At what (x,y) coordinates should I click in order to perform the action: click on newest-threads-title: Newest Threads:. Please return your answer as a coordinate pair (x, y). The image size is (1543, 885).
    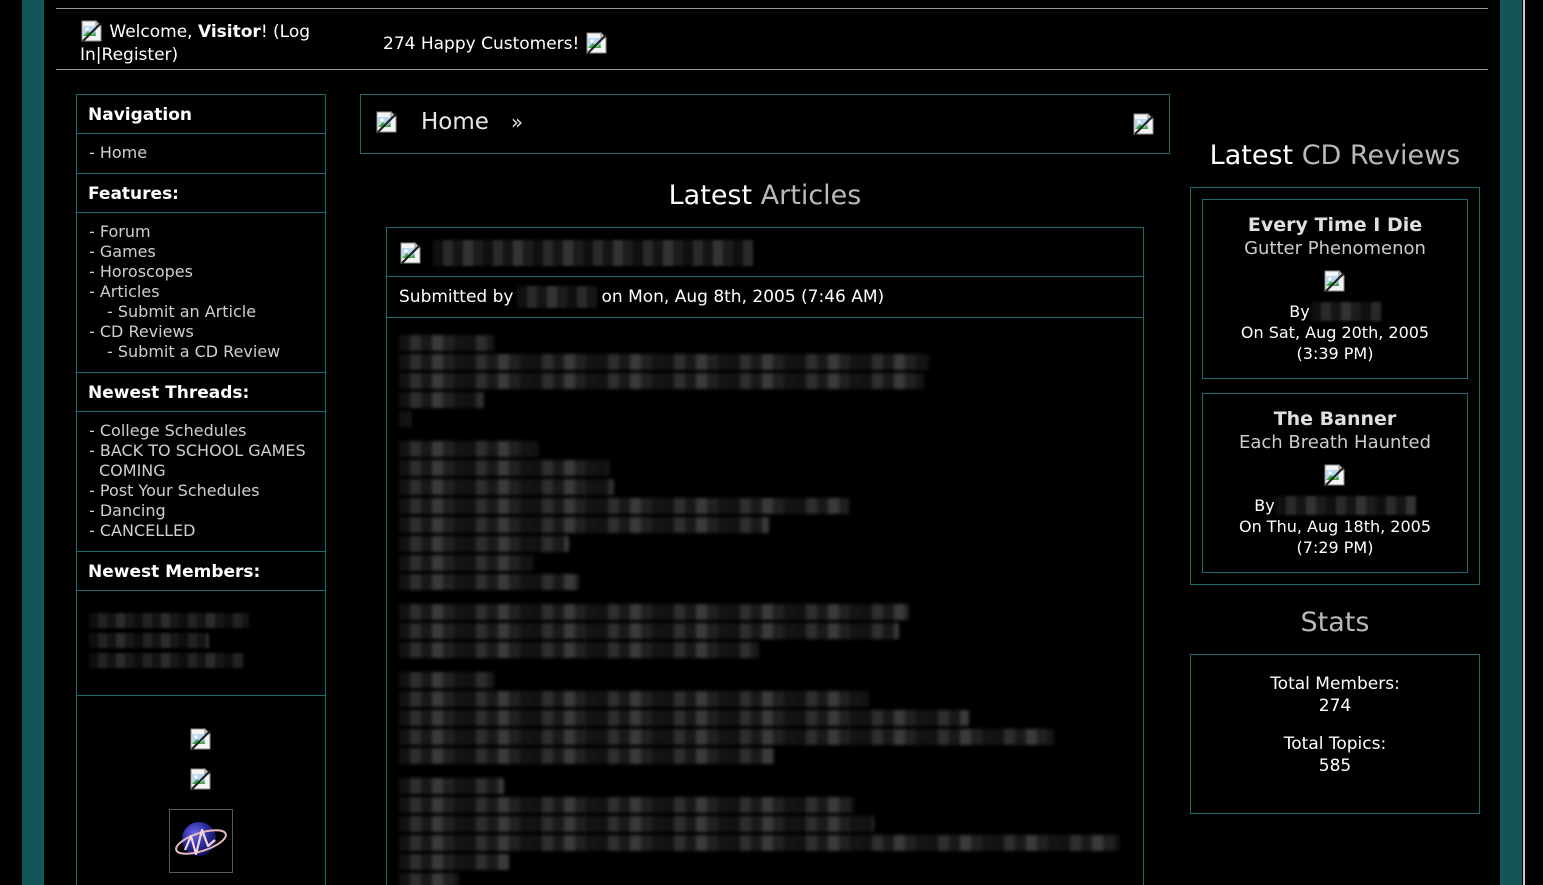
    Looking at the image, I should click on (201, 392).